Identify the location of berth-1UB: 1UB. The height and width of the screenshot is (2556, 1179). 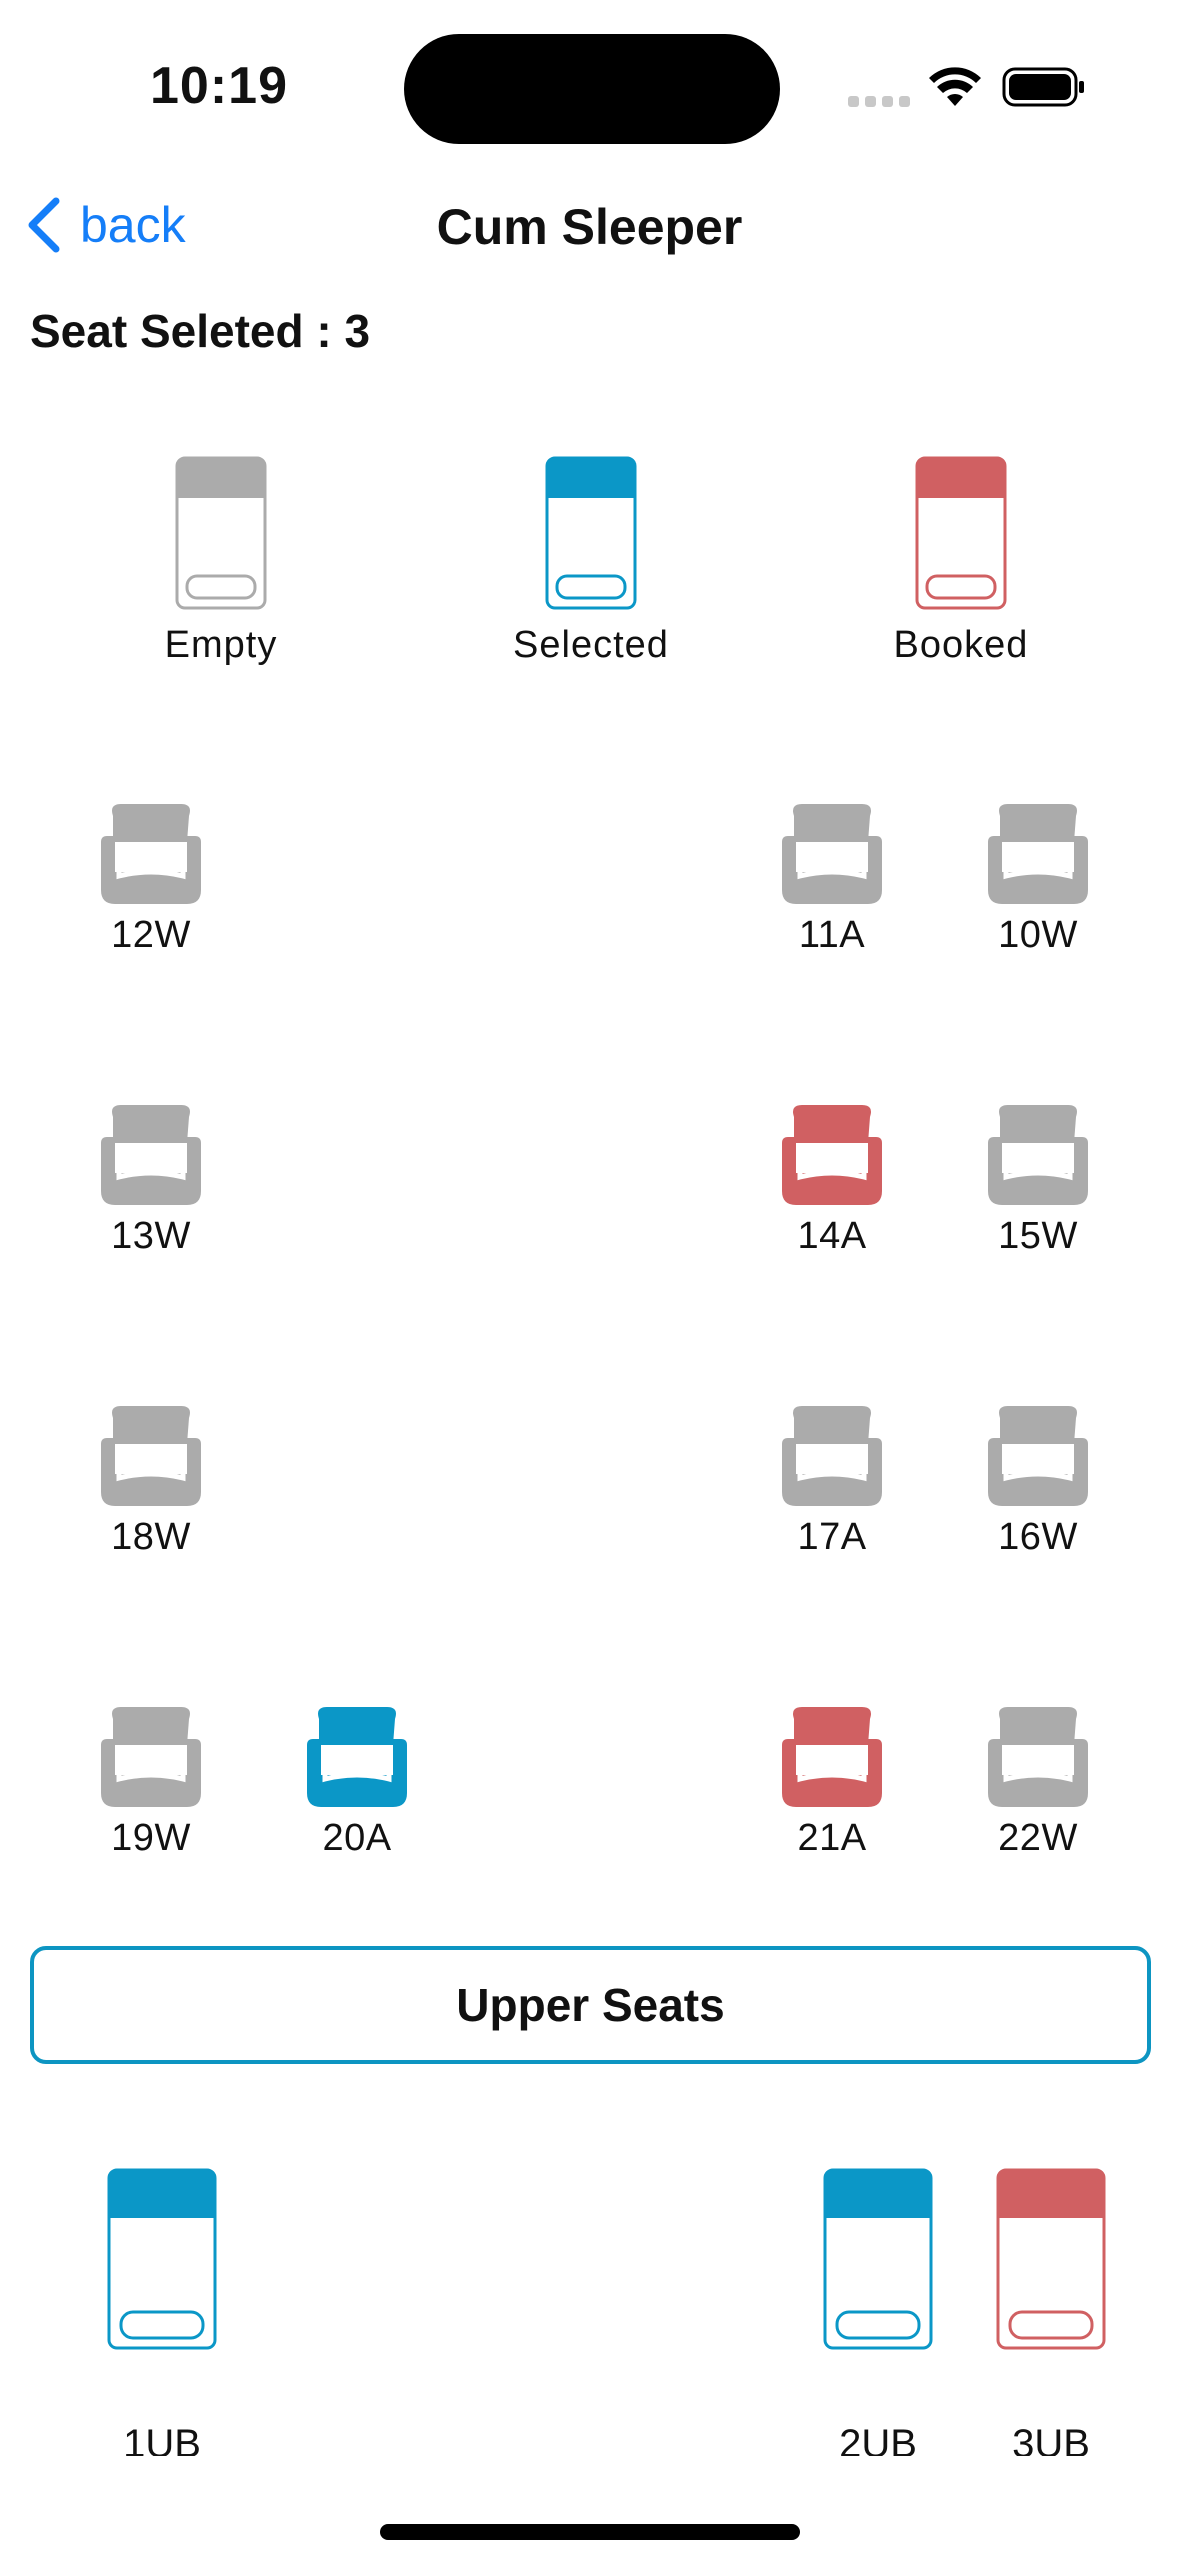
(162, 2312).